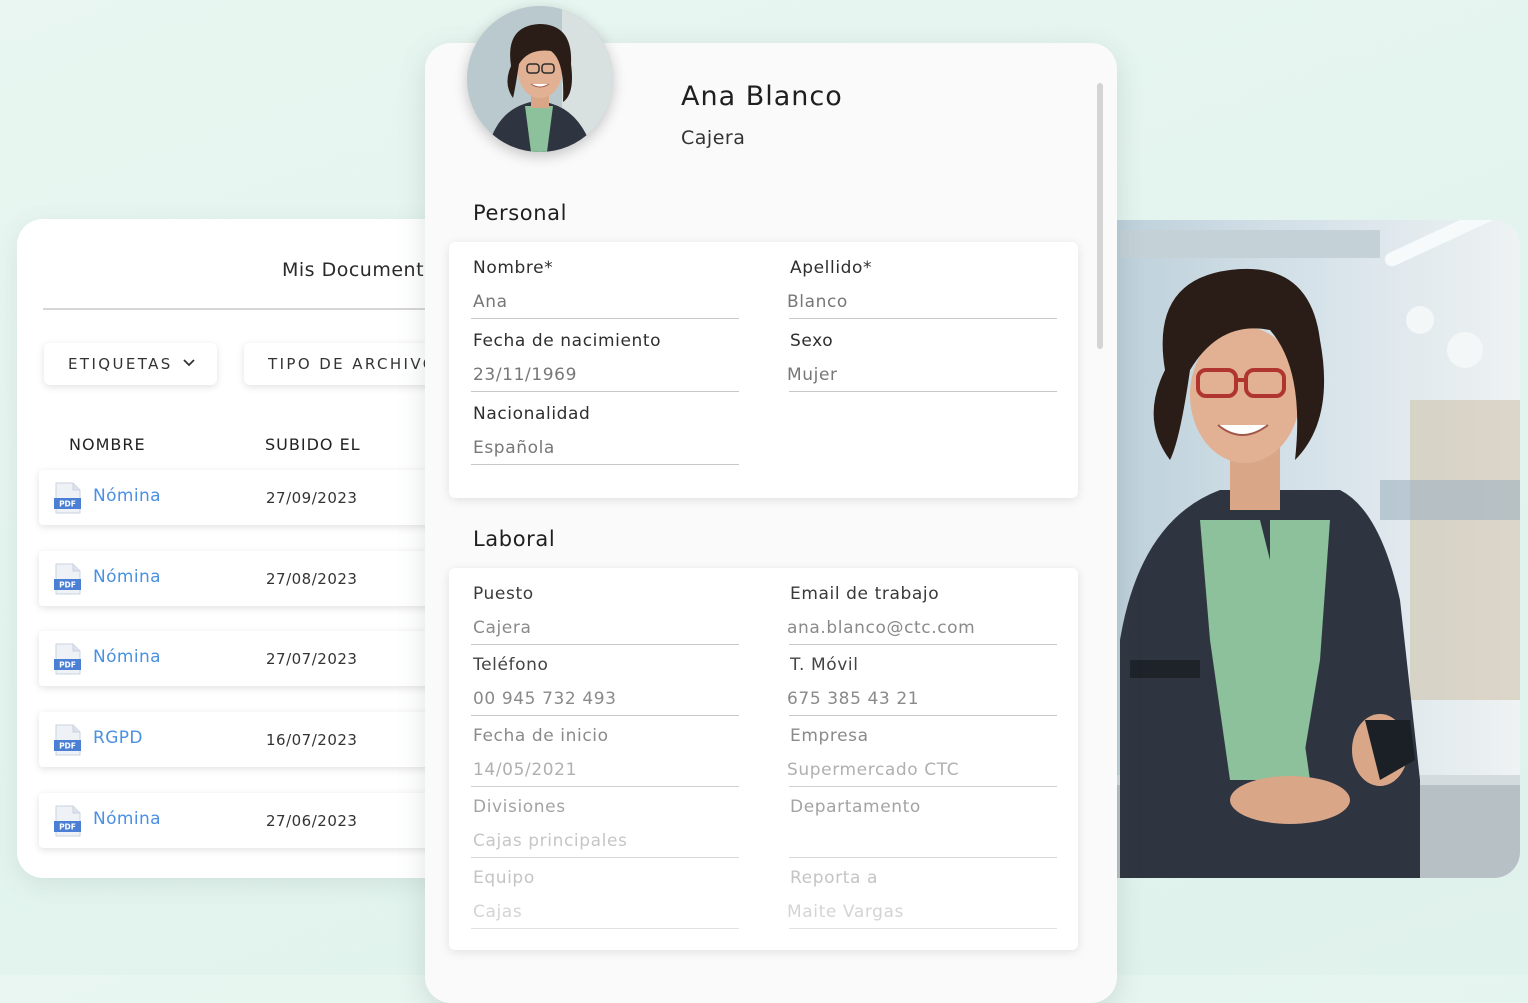 This screenshot has width=1528, height=1003. What do you see at coordinates (845, 912) in the screenshot?
I see `reporta-a-field: Maite Vargas` at bounding box center [845, 912].